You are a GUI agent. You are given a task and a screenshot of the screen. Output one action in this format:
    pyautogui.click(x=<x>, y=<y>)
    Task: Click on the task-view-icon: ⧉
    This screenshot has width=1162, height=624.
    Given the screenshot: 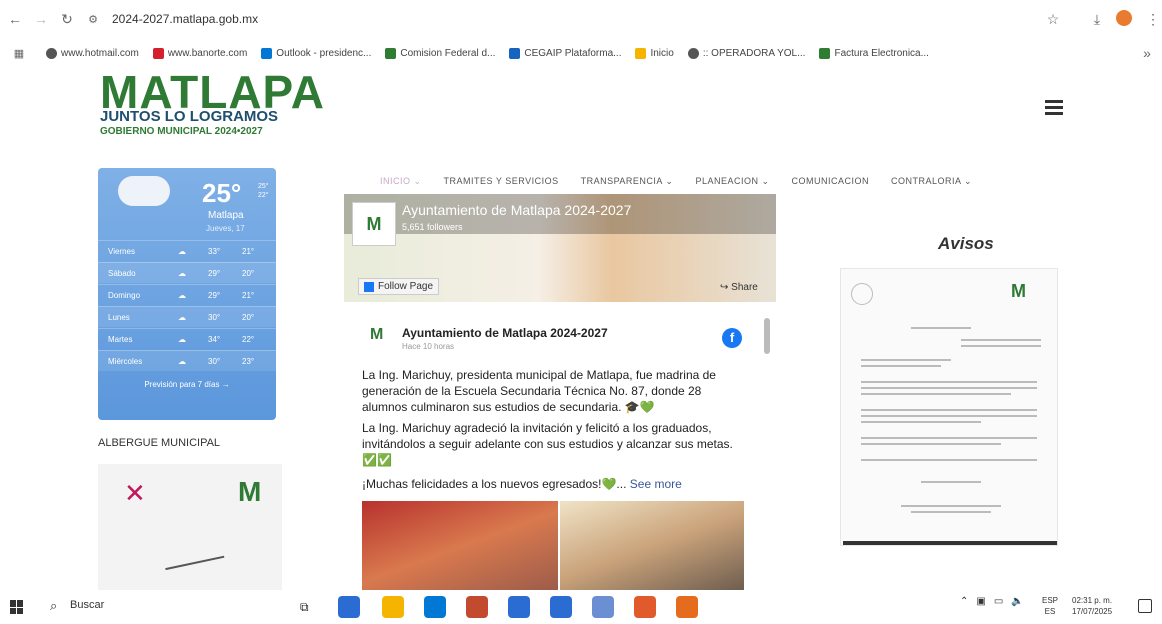 What is the action you would take?
    pyautogui.click(x=304, y=607)
    